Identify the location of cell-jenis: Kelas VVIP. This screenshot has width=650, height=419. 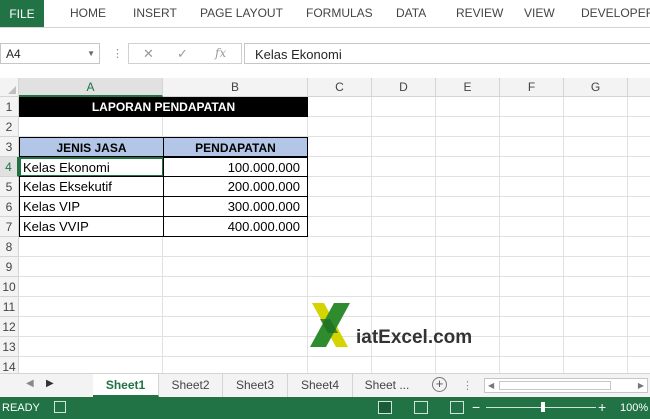
(91, 226).